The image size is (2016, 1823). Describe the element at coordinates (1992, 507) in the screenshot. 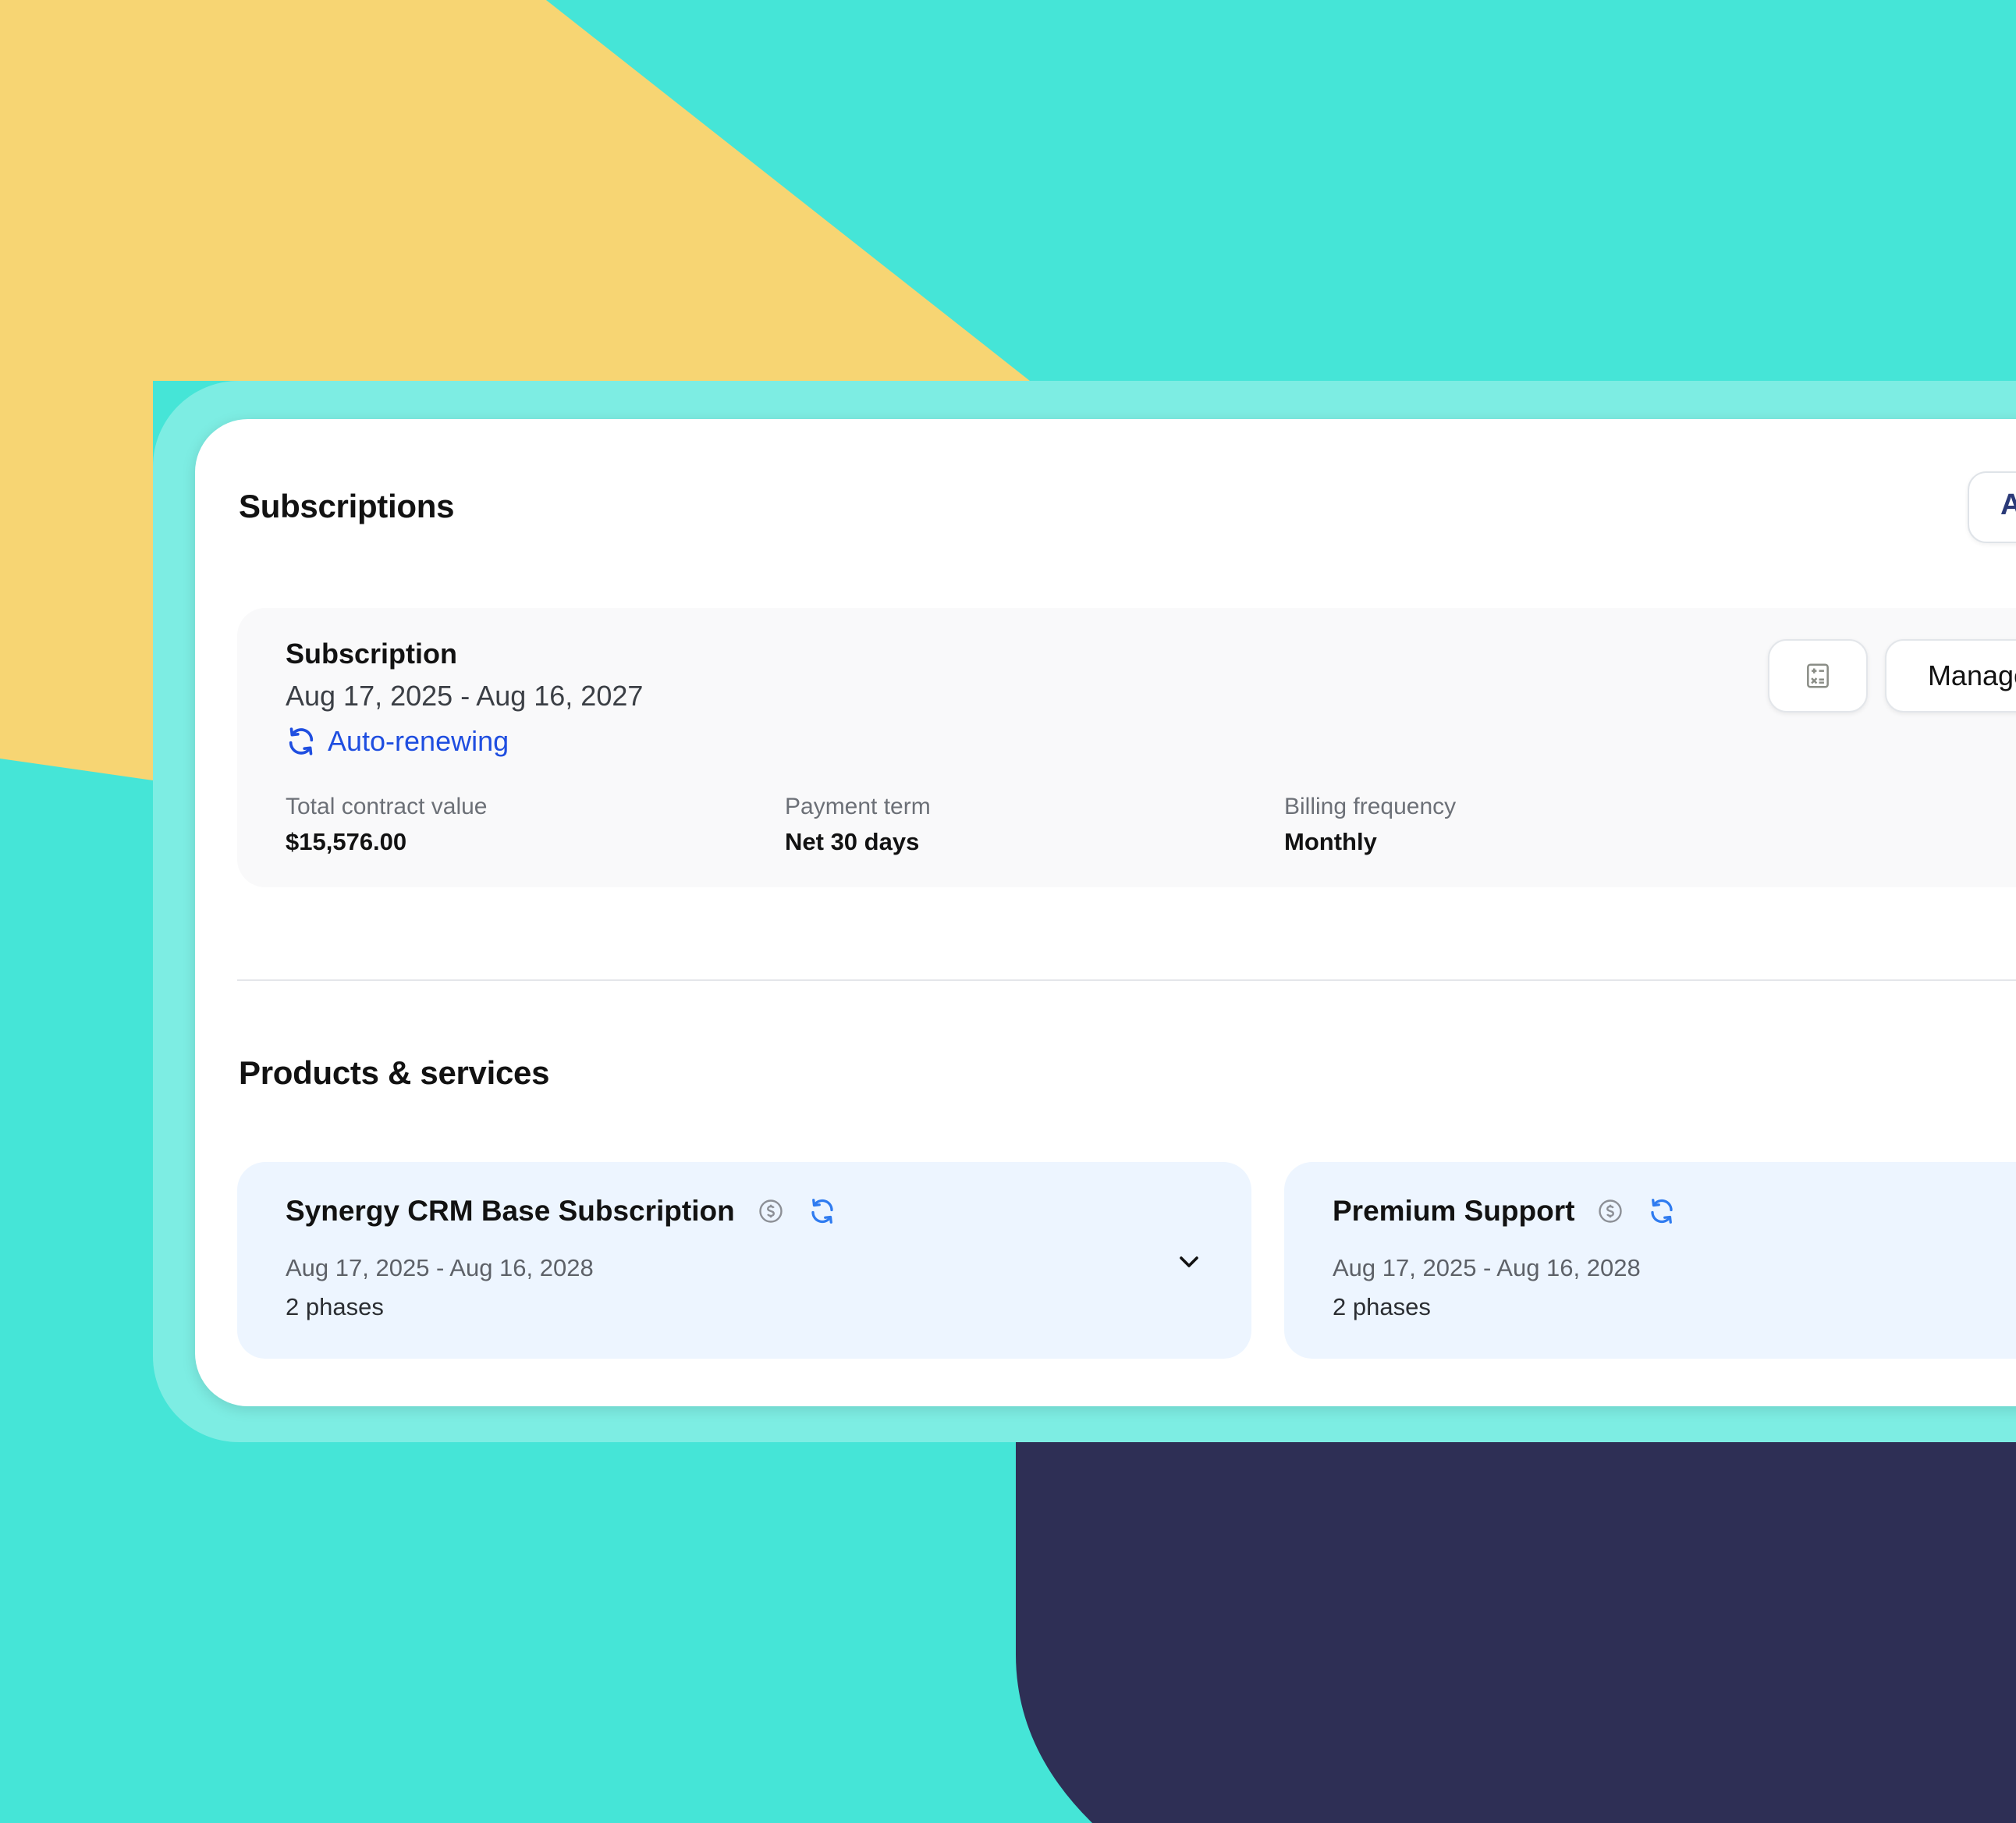

I see `add-subscription-button: A` at that location.